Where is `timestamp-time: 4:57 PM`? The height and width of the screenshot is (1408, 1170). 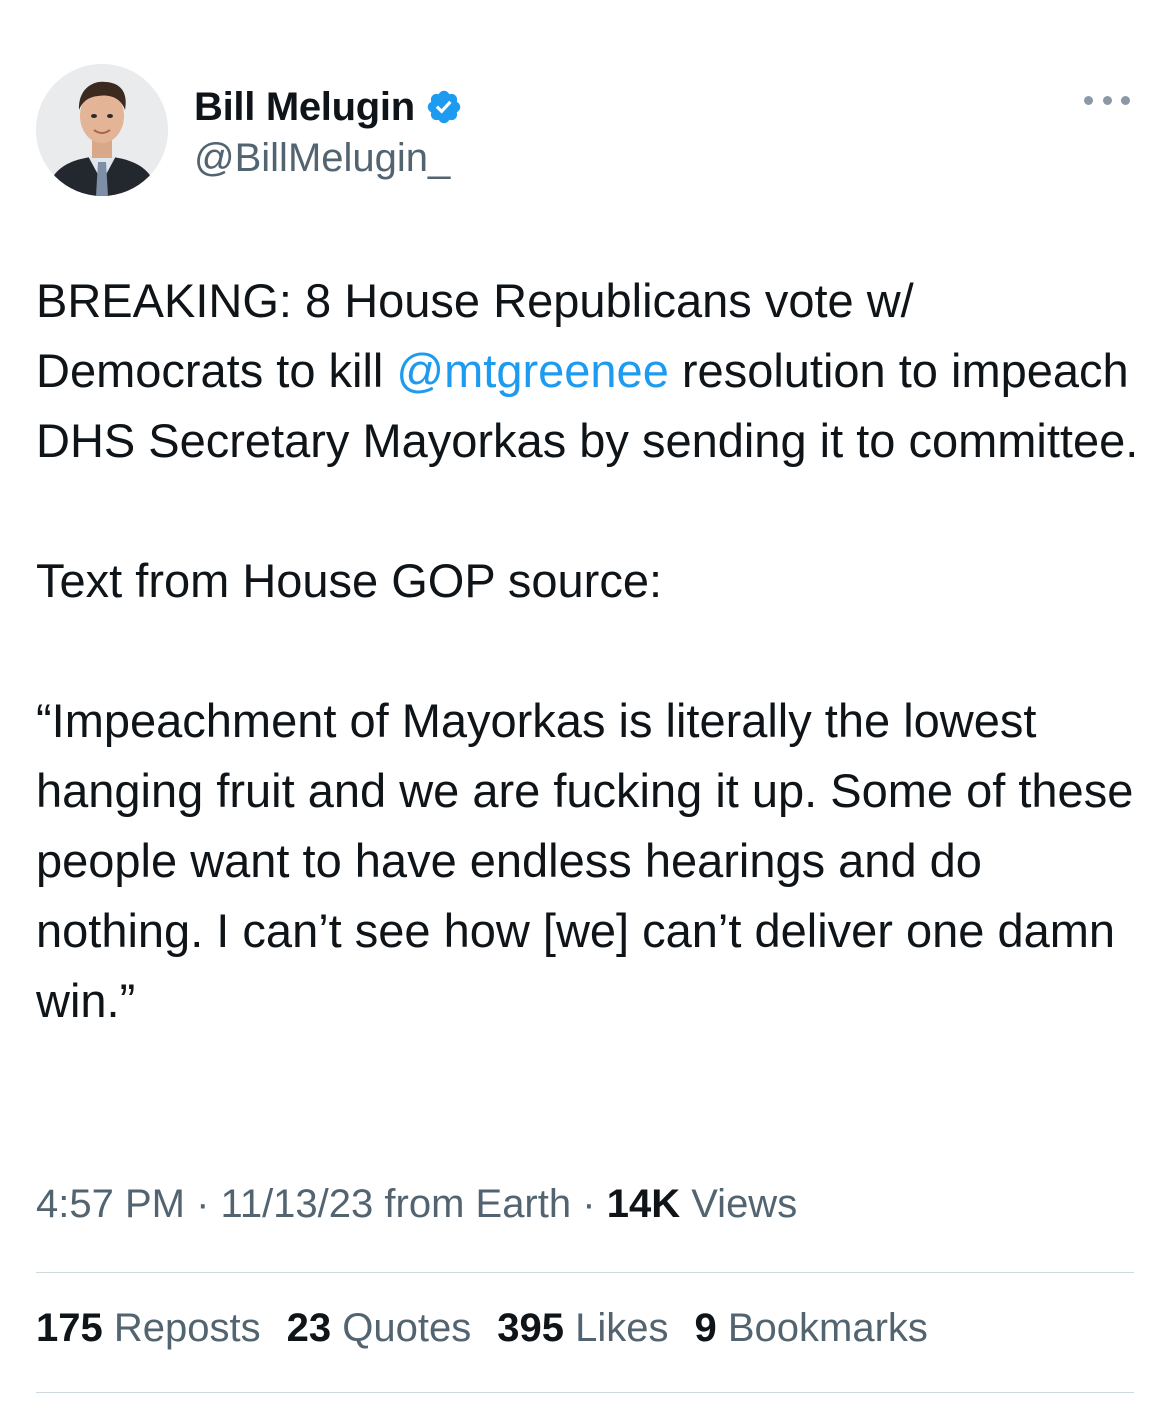
timestamp-time: 4:57 PM is located at coordinates (110, 1204).